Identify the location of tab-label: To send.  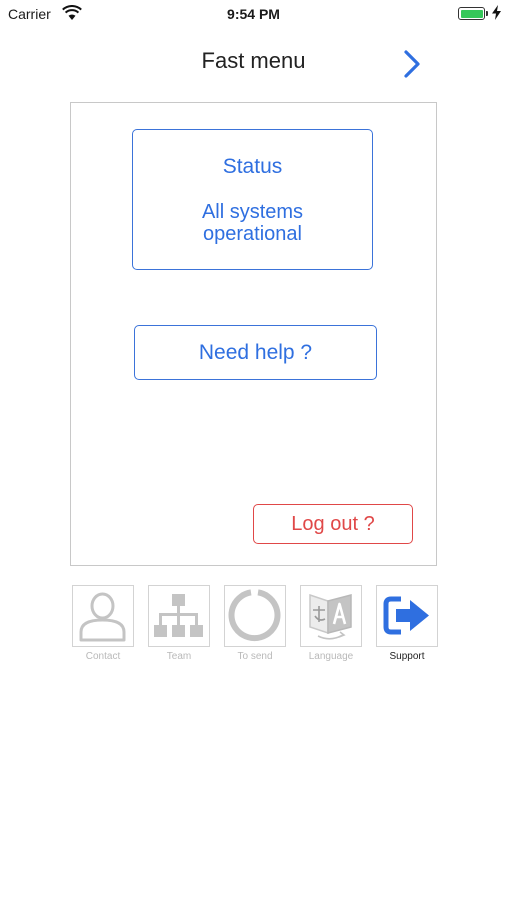
(255, 656).